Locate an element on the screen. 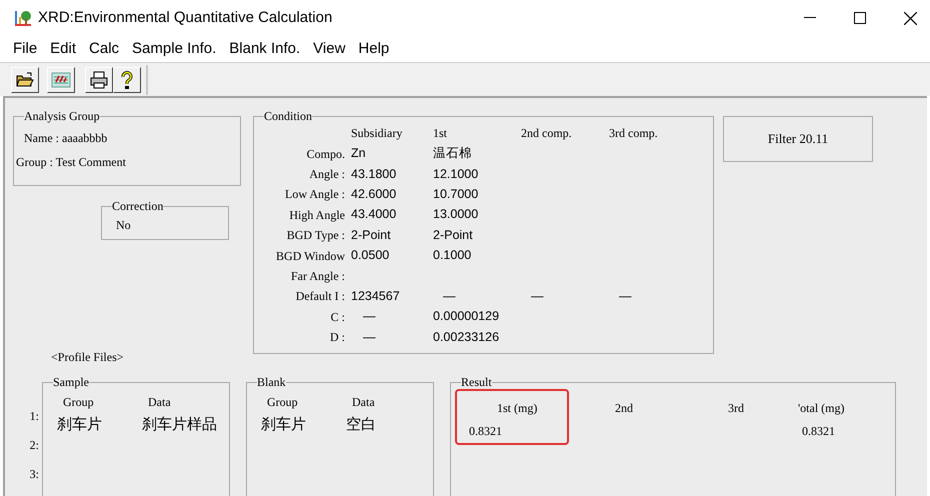 Image resolution: width=930 pixels, height=496 pixels. row-label: Compo. is located at coordinates (326, 154).